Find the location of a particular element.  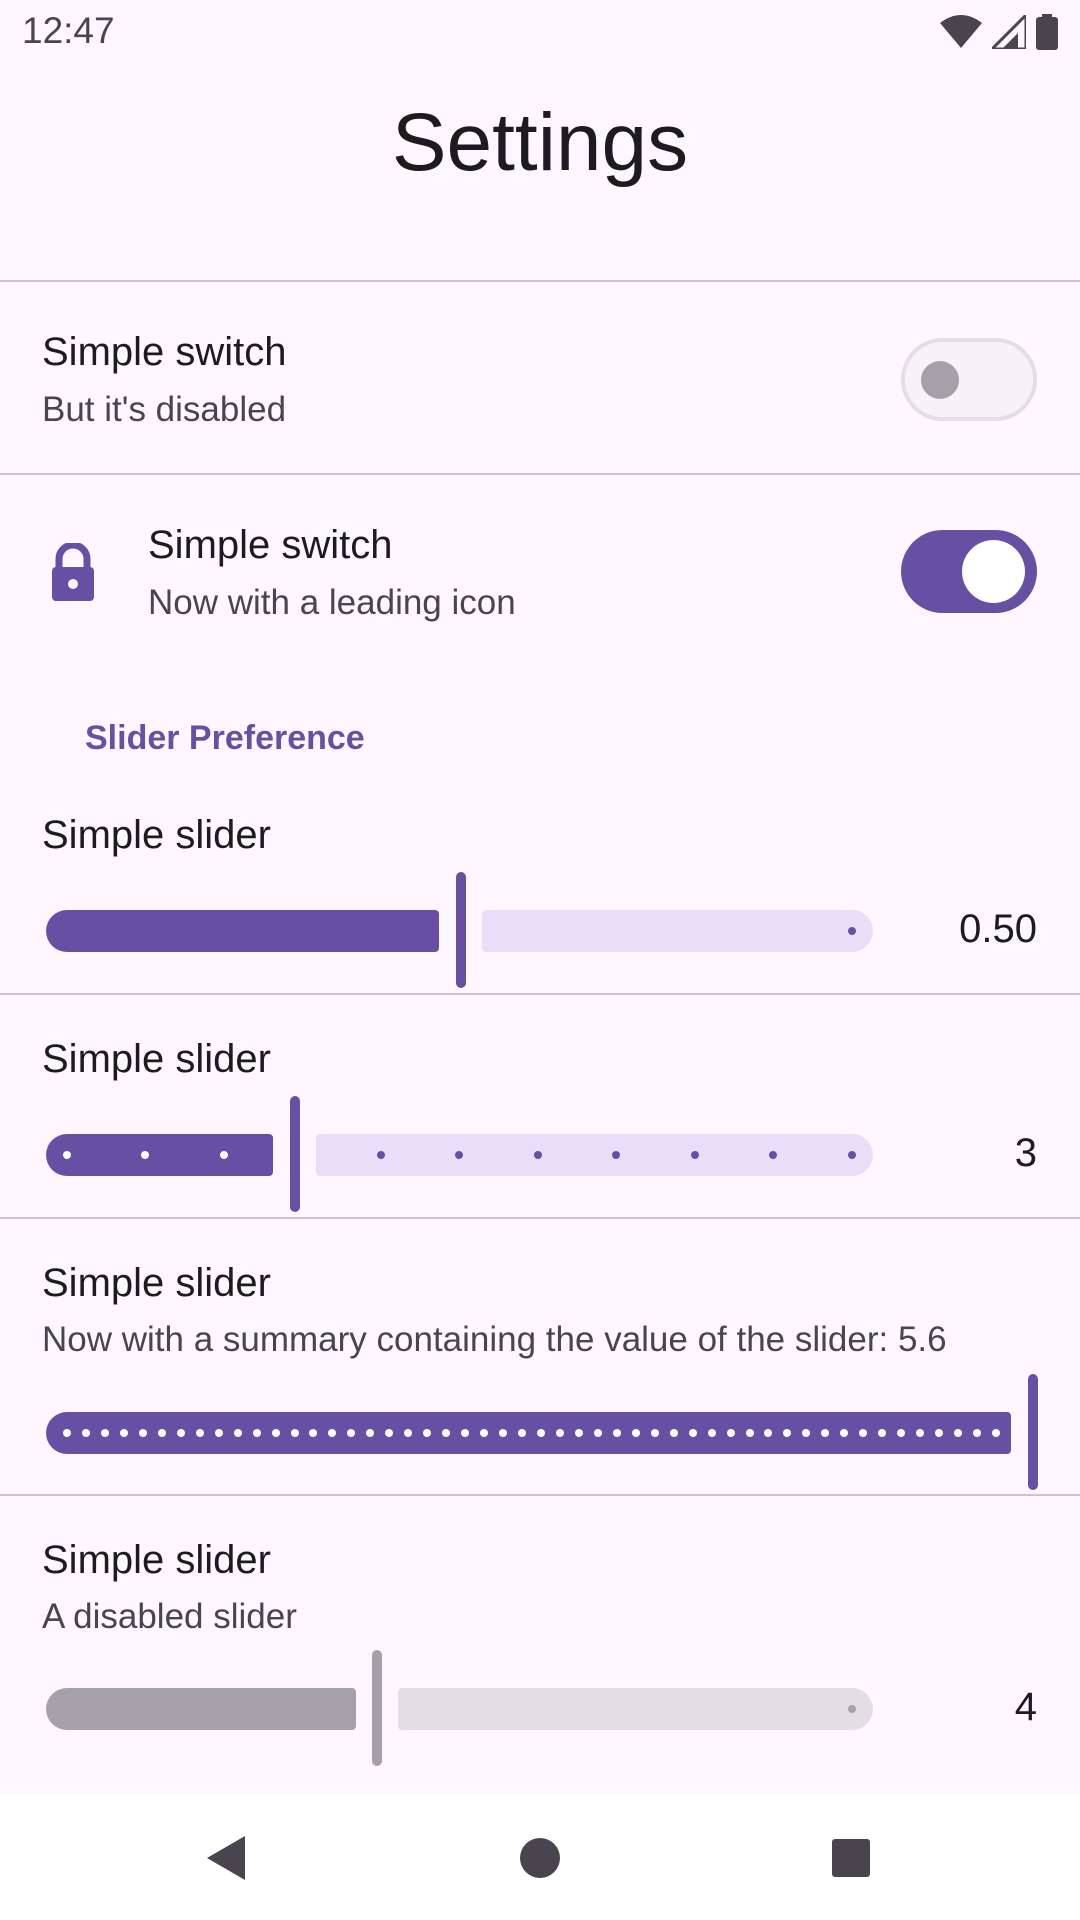

disabled-slider is located at coordinates (459, 1708).